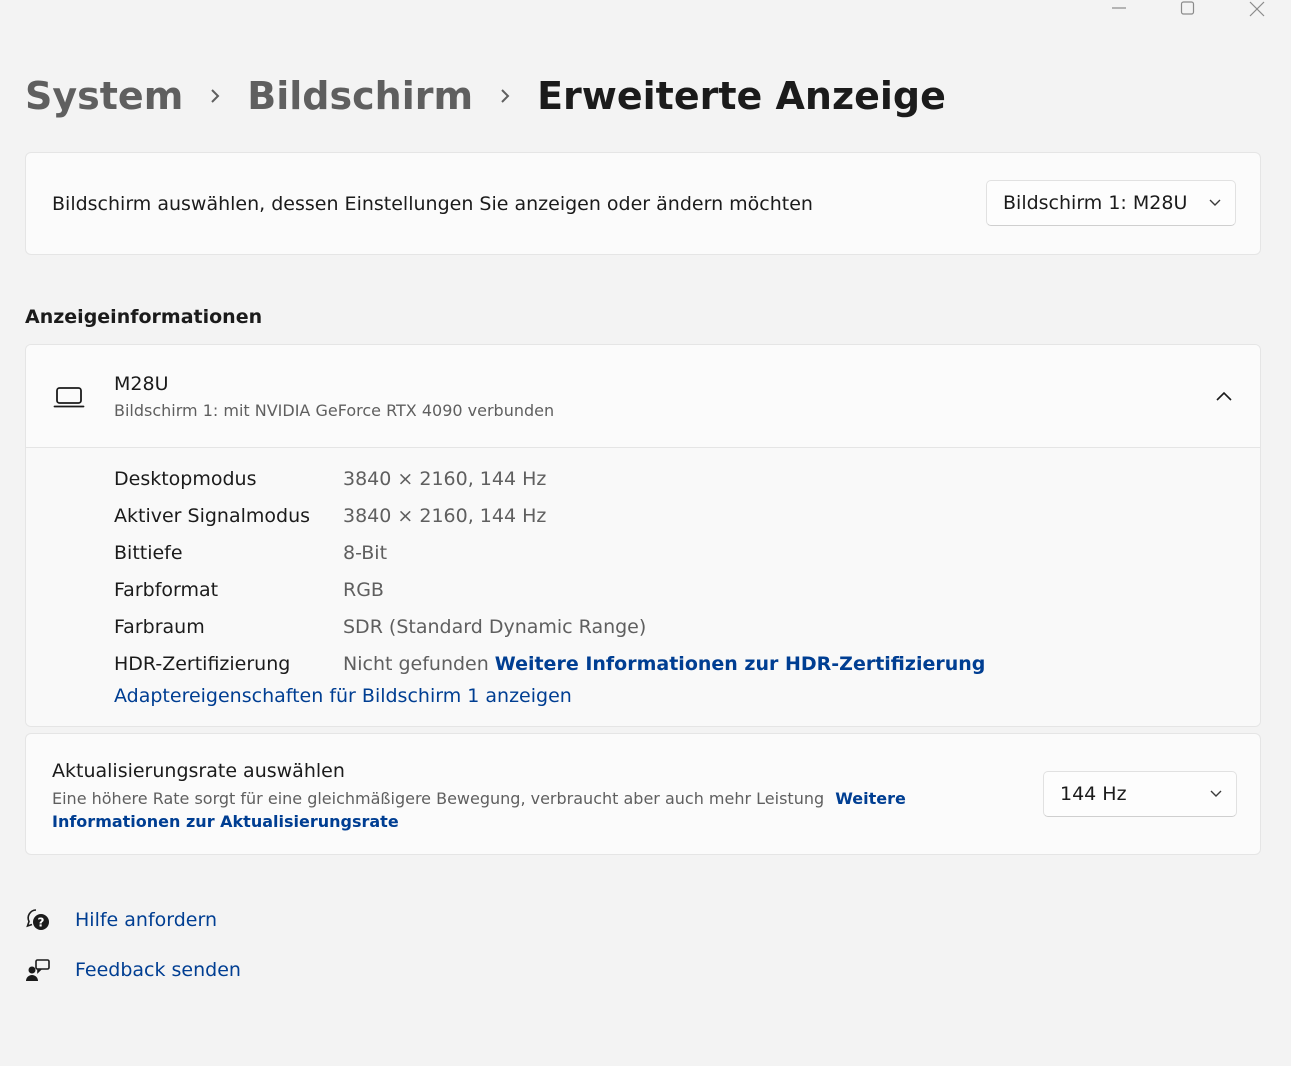 This screenshot has height=1066, width=1291. What do you see at coordinates (365, 553) in the screenshot?
I see `prop-value: 8-Bit` at bounding box center [365, 553].